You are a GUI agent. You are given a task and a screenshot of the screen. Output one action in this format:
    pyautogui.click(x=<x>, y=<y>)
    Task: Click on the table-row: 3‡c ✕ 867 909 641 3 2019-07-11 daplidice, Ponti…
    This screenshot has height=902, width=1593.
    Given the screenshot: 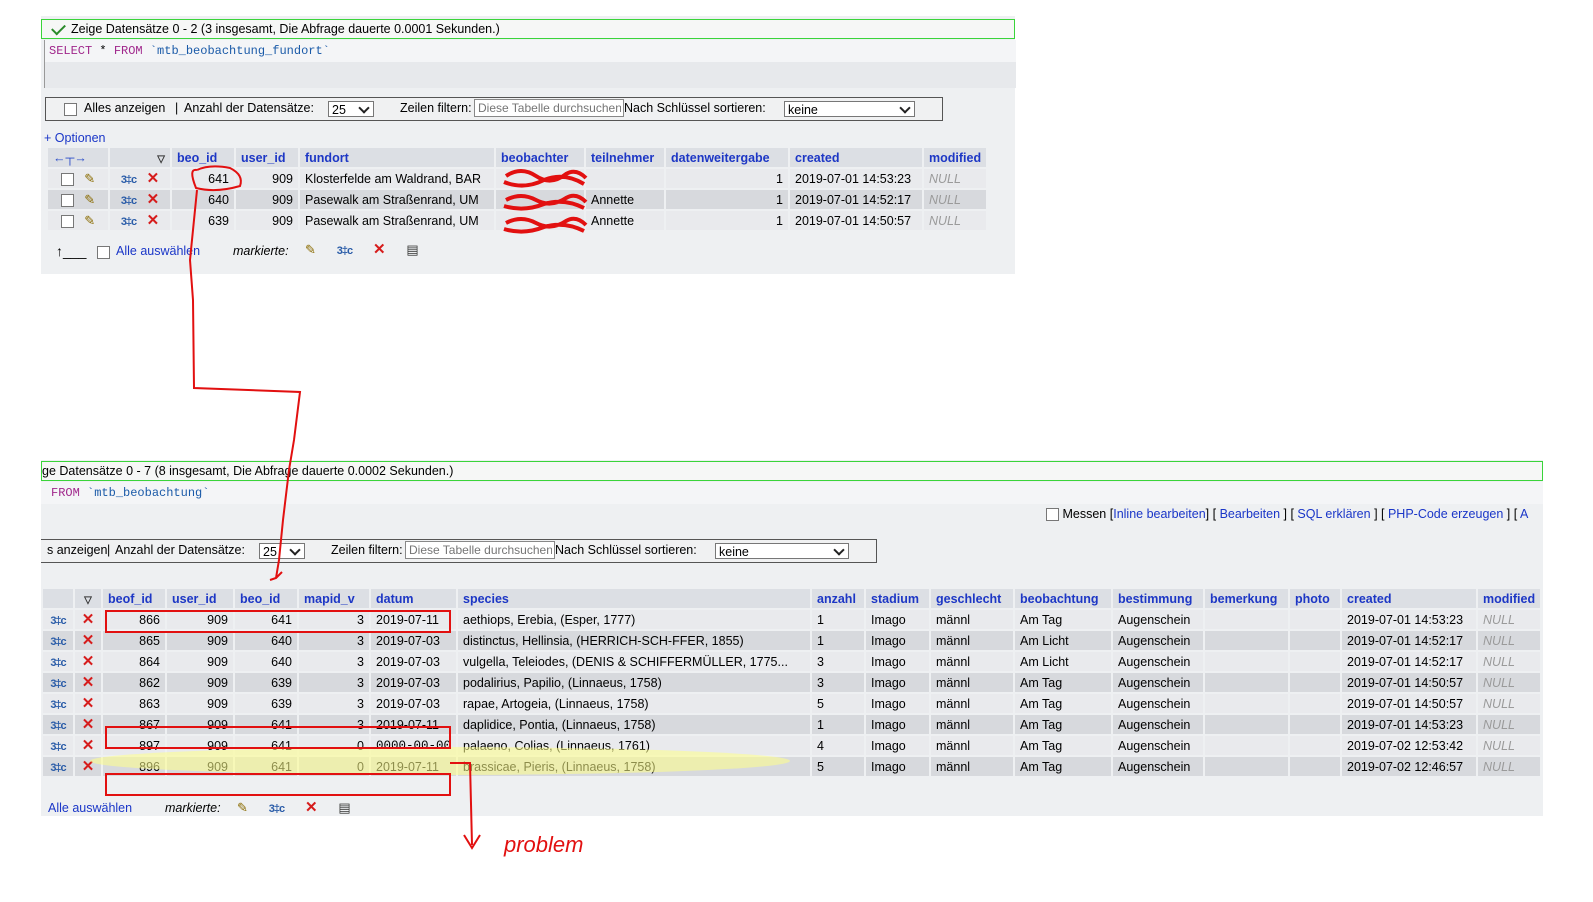 What is the action you would take?
    pyautogui.click(x=792, y=724)
    